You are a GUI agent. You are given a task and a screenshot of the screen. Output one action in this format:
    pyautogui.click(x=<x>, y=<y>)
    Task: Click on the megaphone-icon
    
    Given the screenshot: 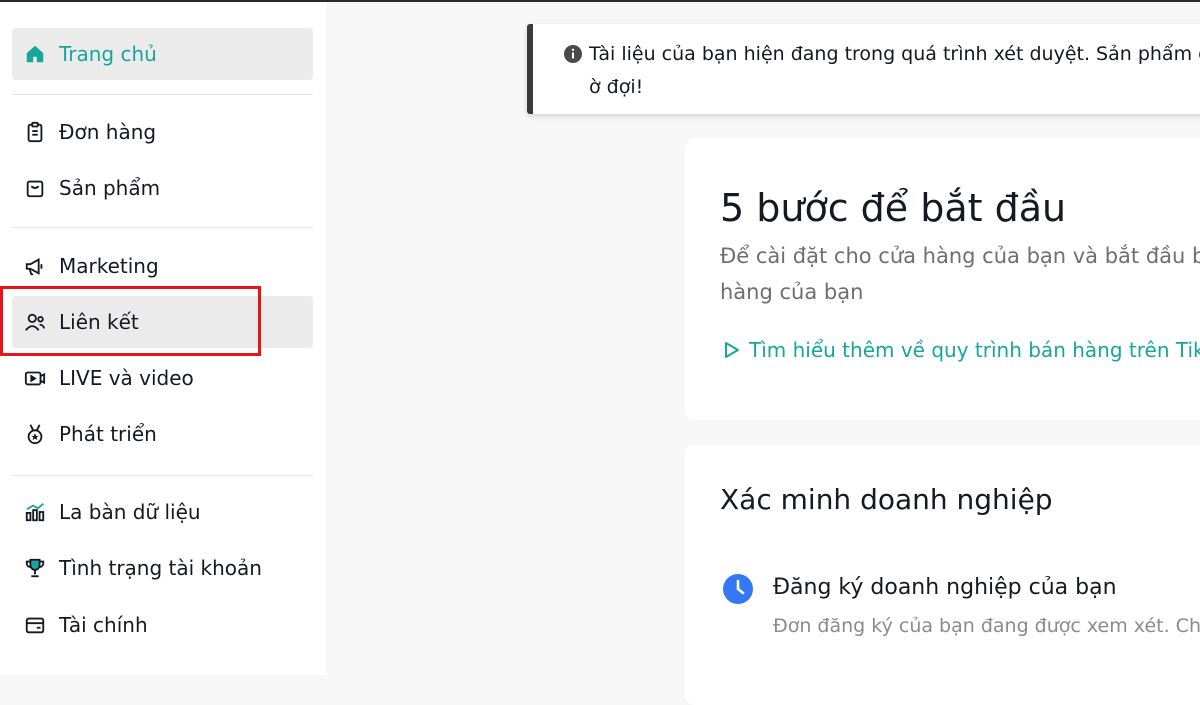 What is the action you would take?
    pyautogui.click(x=35, y=266)
    